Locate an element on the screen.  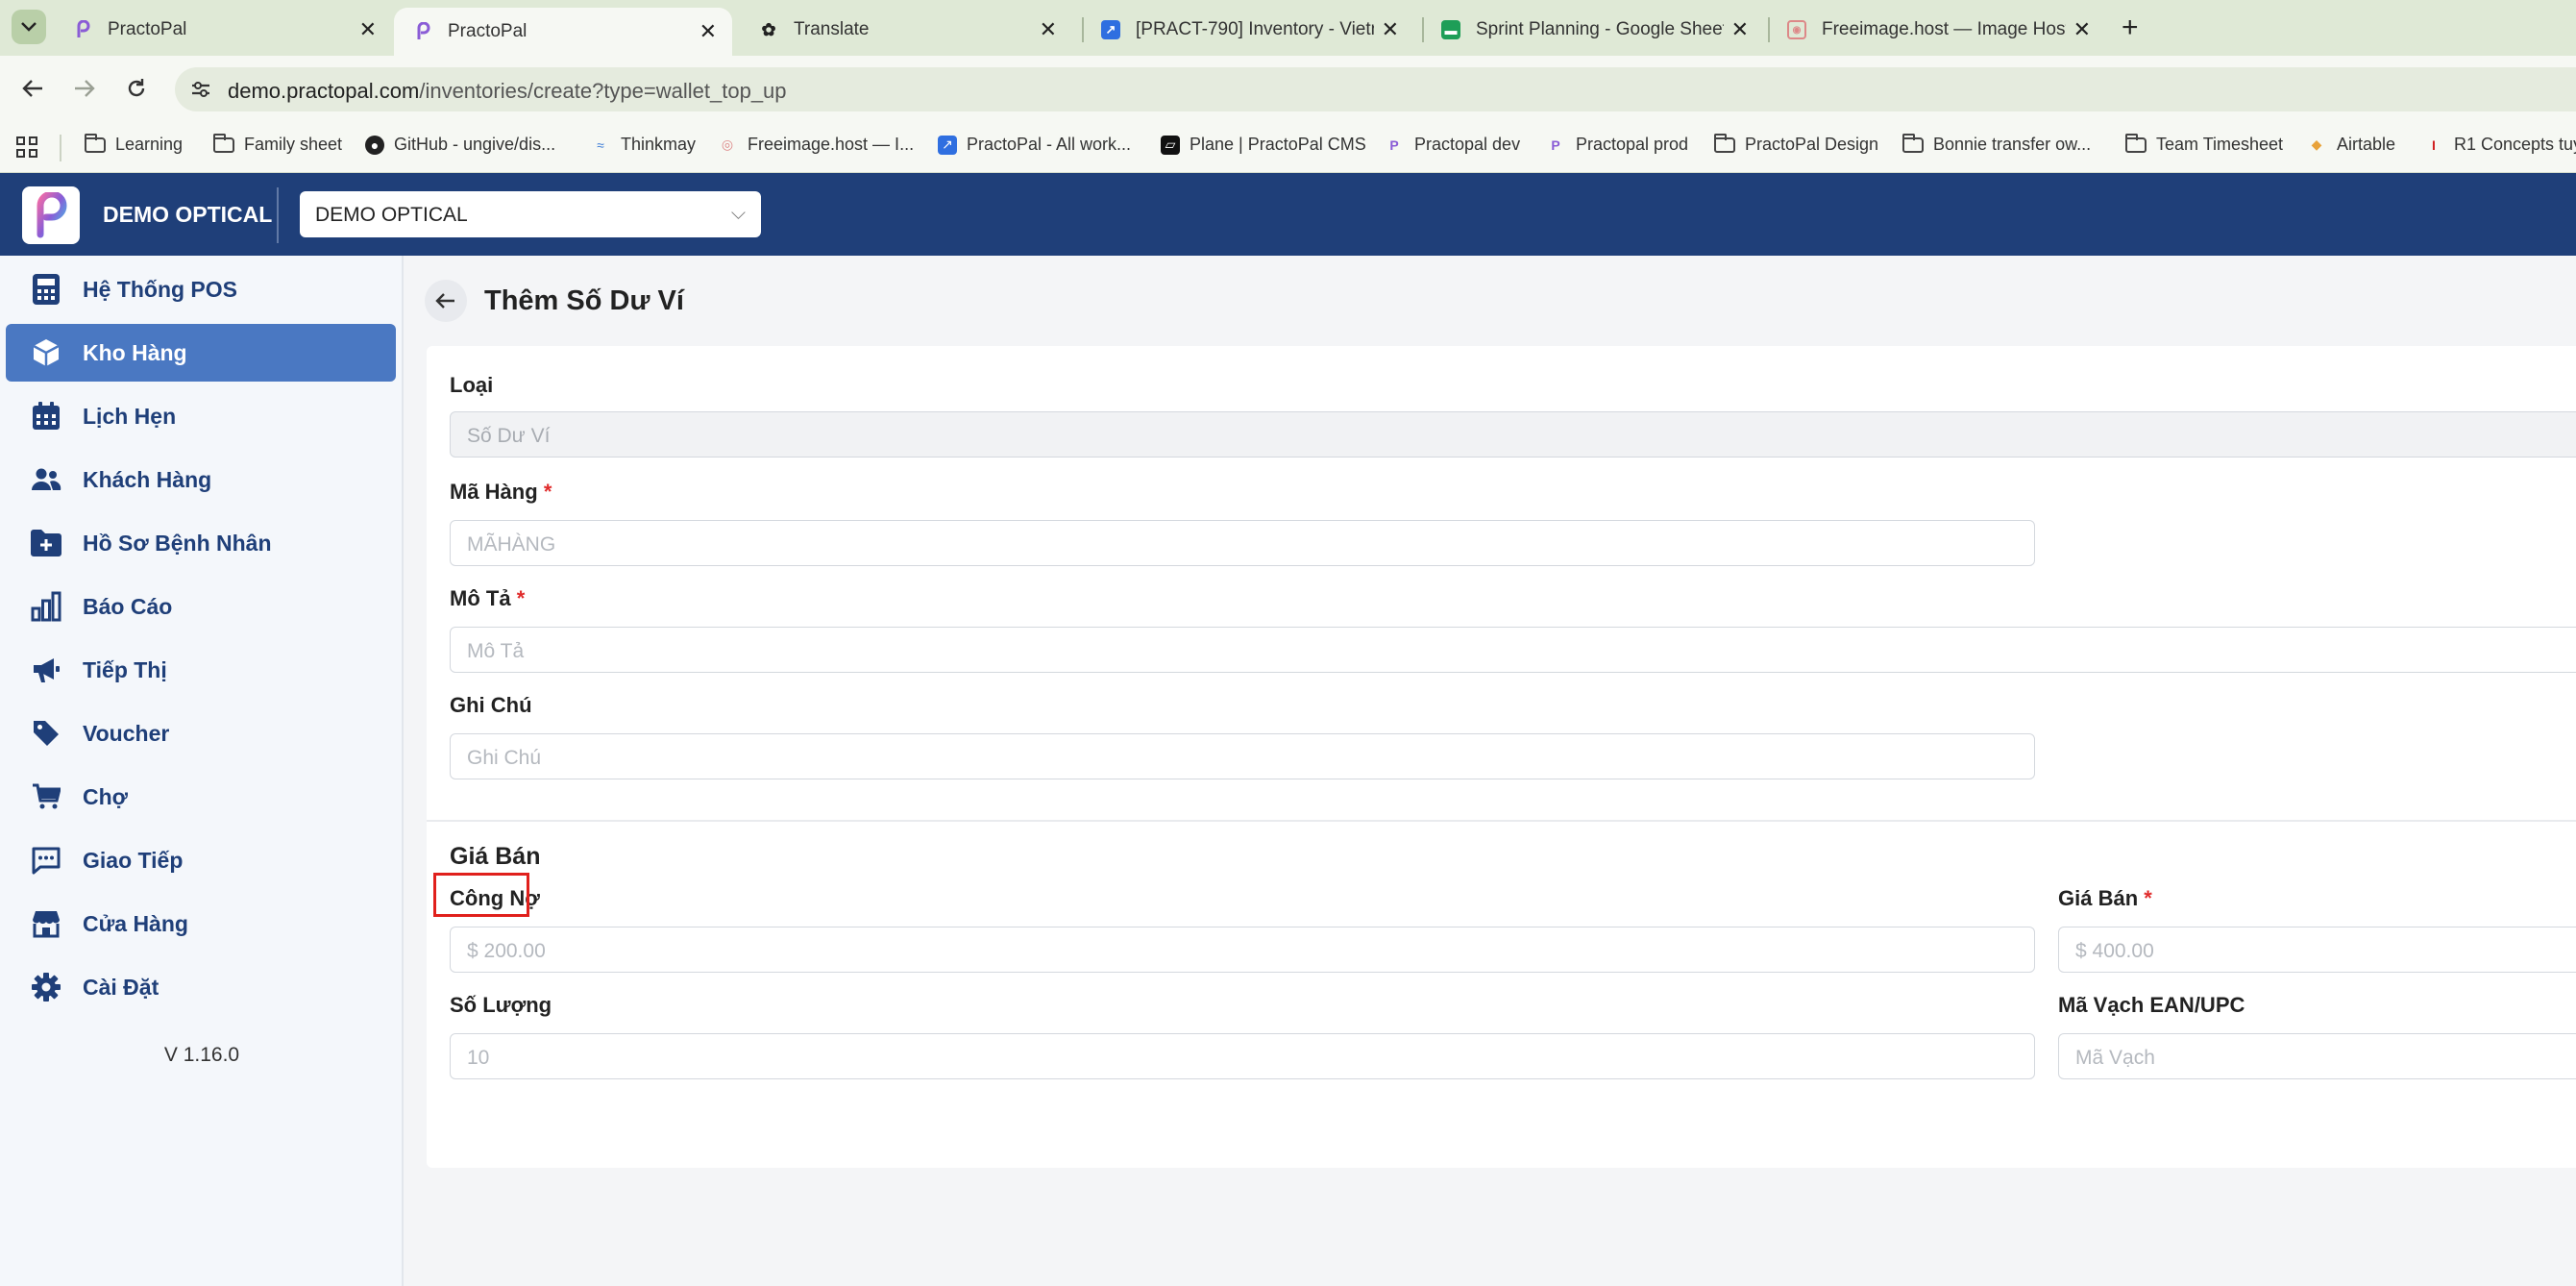
bookmark-0: Learning is located at coordinates (134, 144).